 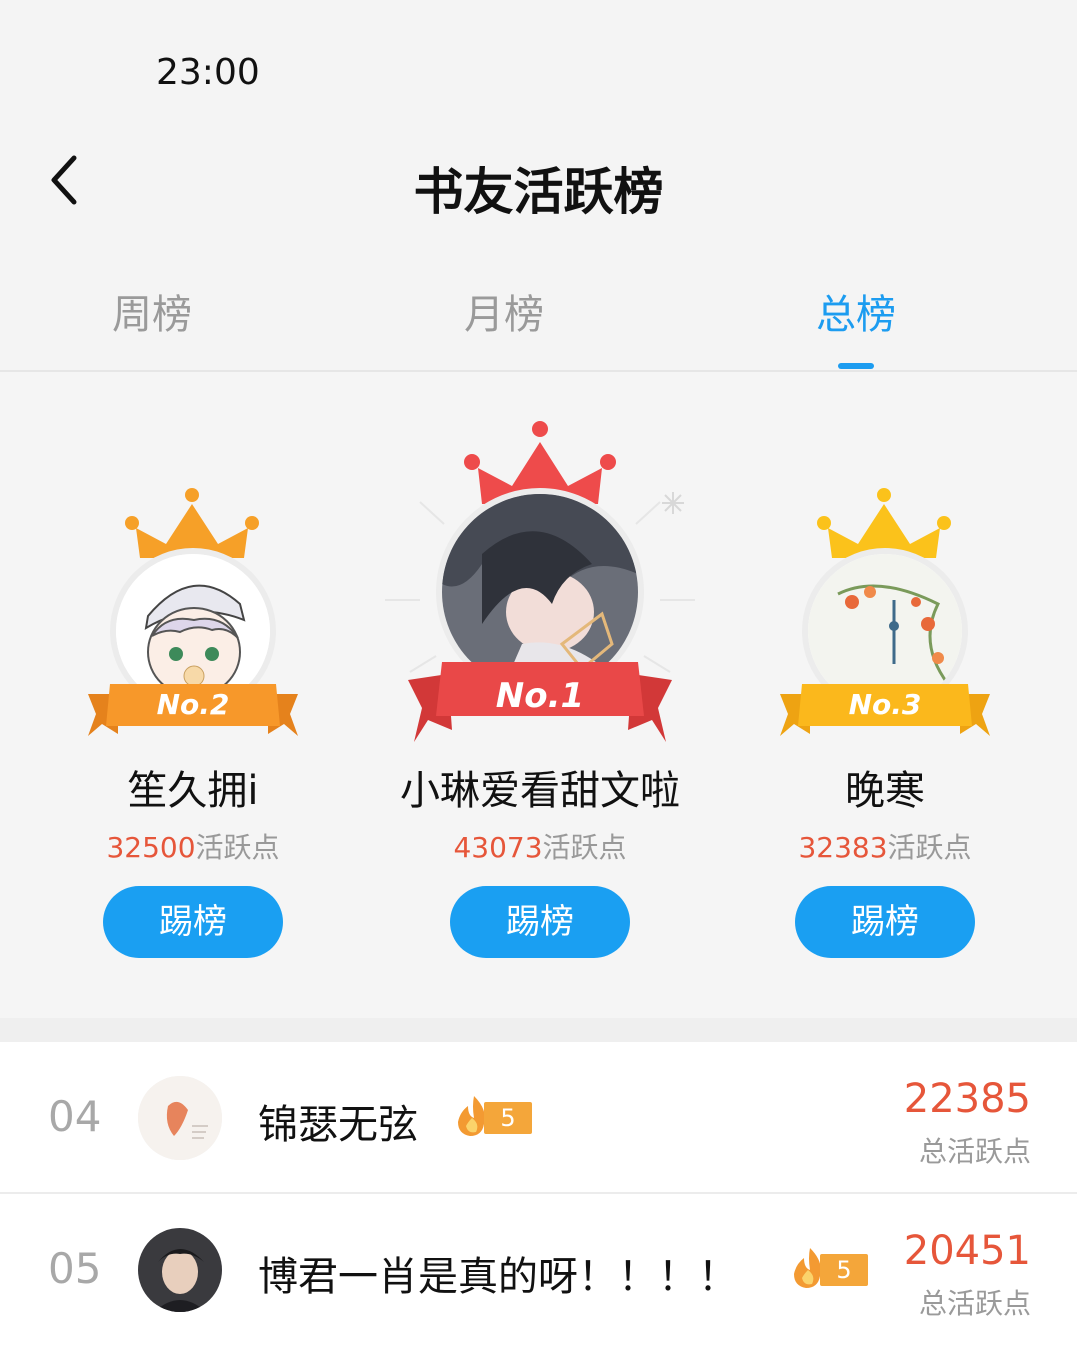 I want to click on section-gap, so click(x=538, y=1030).